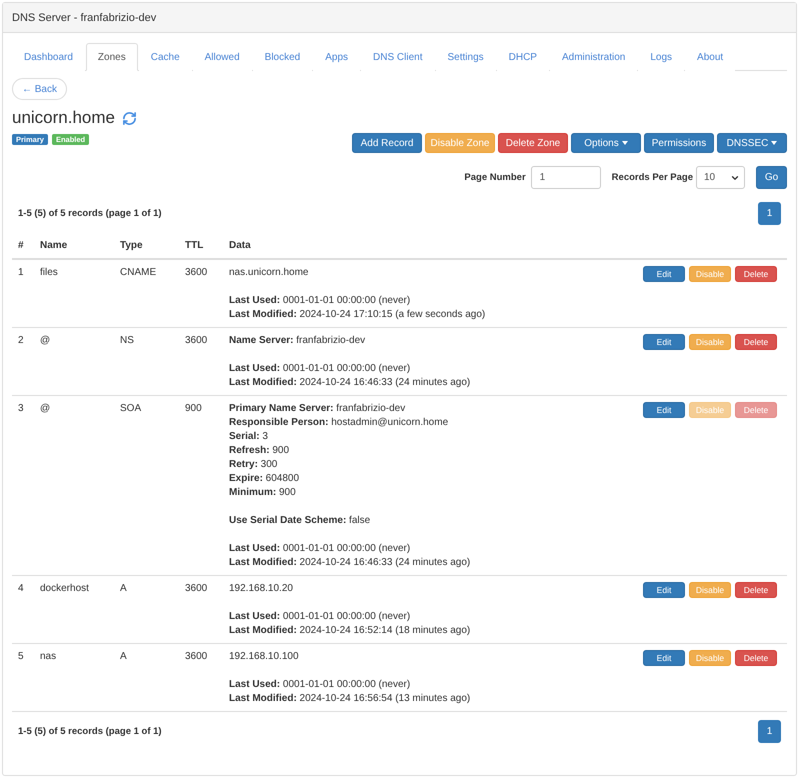  What do you see at coordinates (752, 143) in the screenshot?
I see `zone-action-button: DNSSEC` at bounding box center [752, 143].